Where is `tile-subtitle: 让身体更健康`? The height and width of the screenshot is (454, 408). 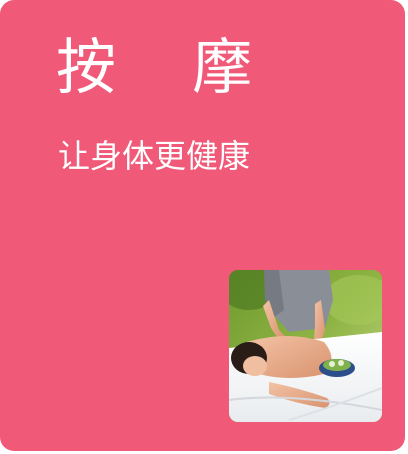
tile-subtitle: 让身体更健康 is located at coordinates (154, 156).